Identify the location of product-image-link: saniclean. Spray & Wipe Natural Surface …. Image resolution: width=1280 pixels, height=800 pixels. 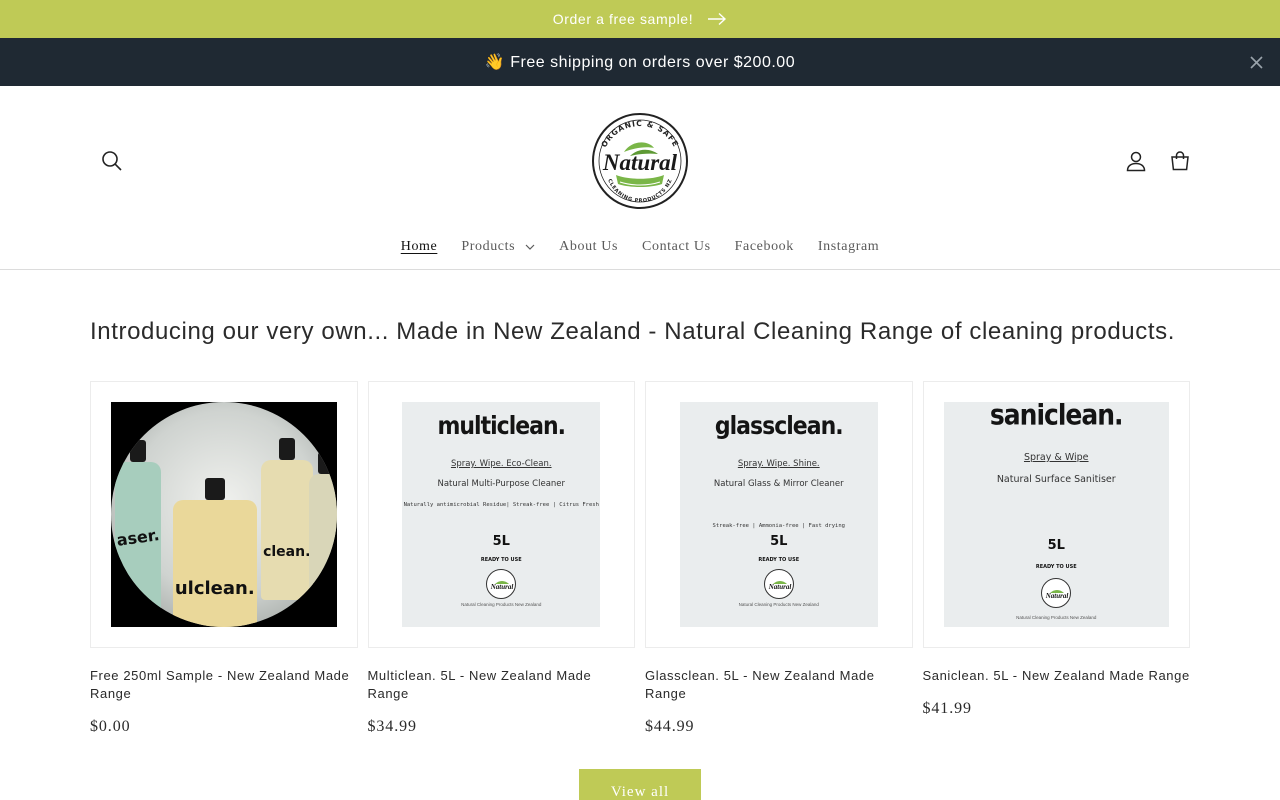
(1056, 514).